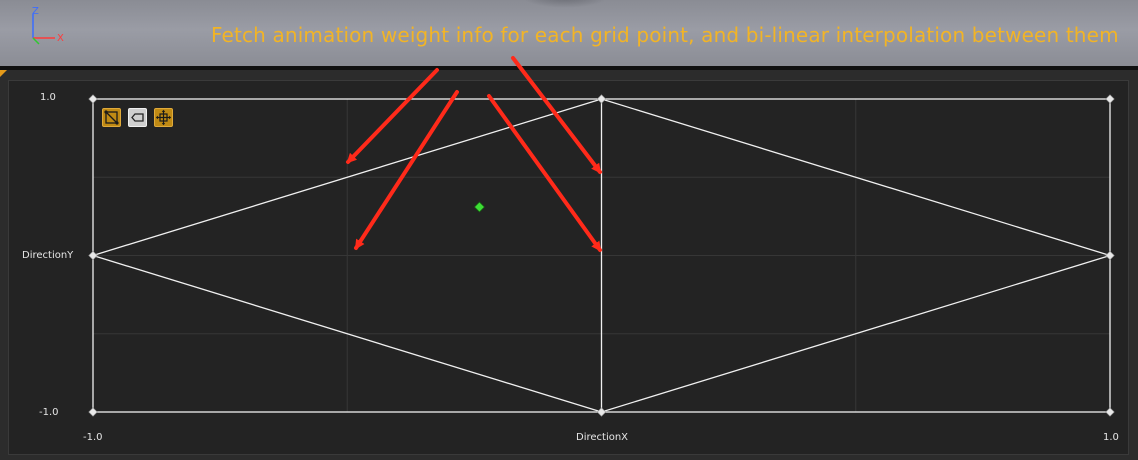 This screenshot has height=460, width=1138. I want to click on preview-point-marker, so click(479, 207).